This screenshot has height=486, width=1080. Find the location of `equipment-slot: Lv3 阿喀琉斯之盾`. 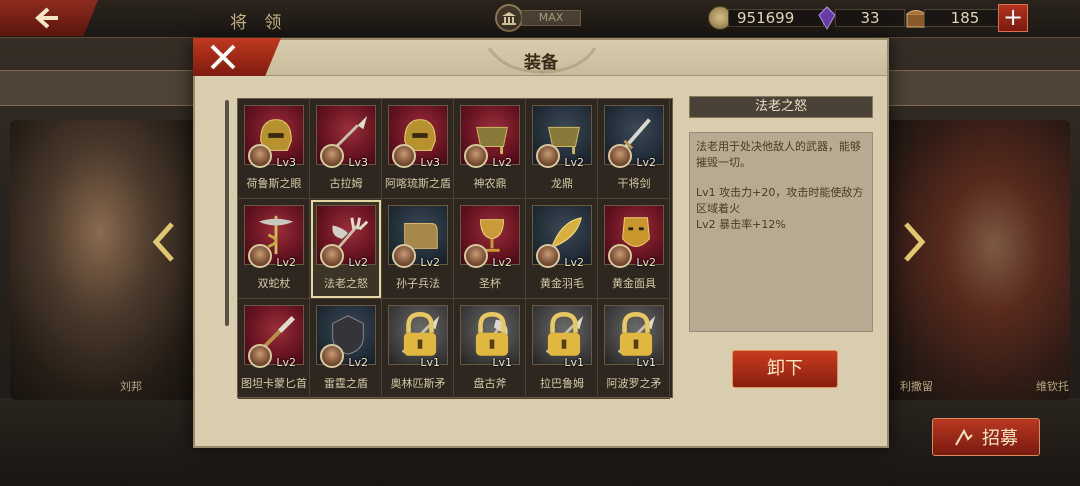

equipment-slot: Lv3 阿喀琉斯之盾 is located at coordinates (418, 149).